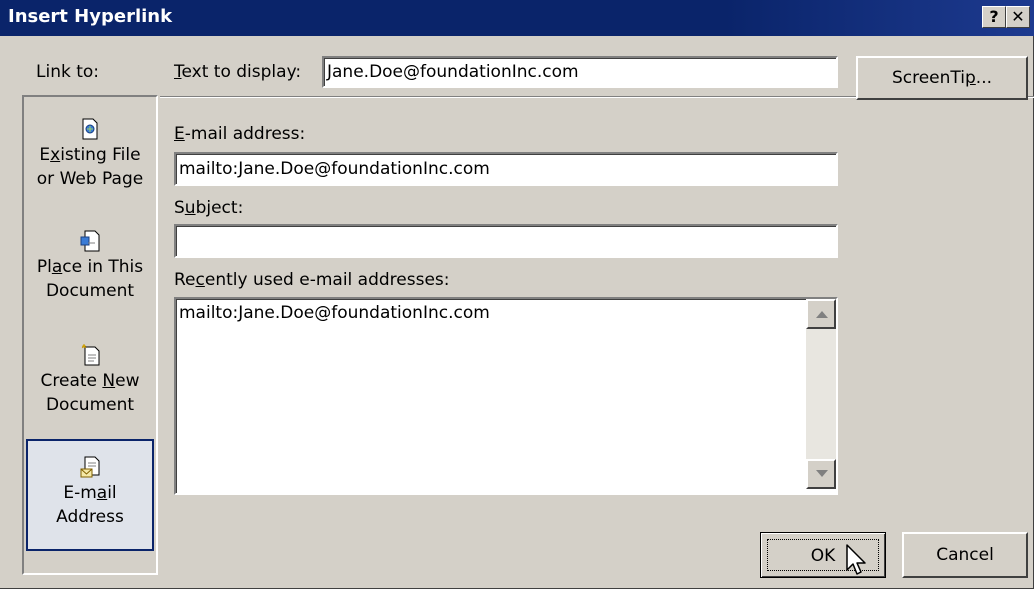  I want to click on text-to-display-label: Text to display:, so click(238, 72).